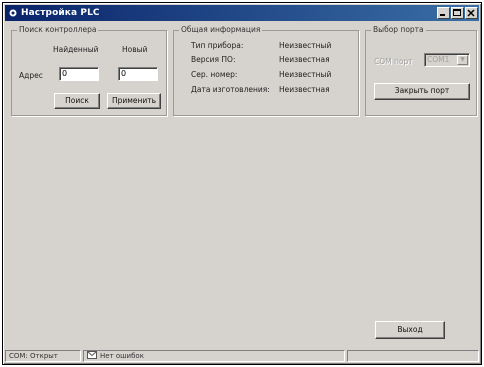 The image size is (484, 367). What do you see at coordinates (221, 29) in the screenshot?
I see `info-group-legend: Общая информация` at bounding box center [221, 29].